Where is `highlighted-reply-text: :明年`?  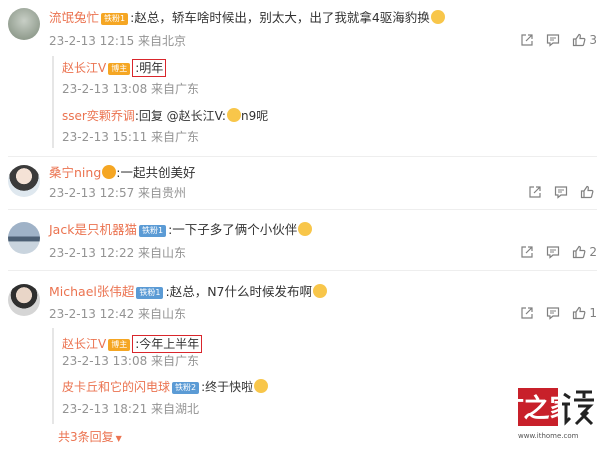 highlighted-reply-text: :明年 is located at coordinates (149, 68).